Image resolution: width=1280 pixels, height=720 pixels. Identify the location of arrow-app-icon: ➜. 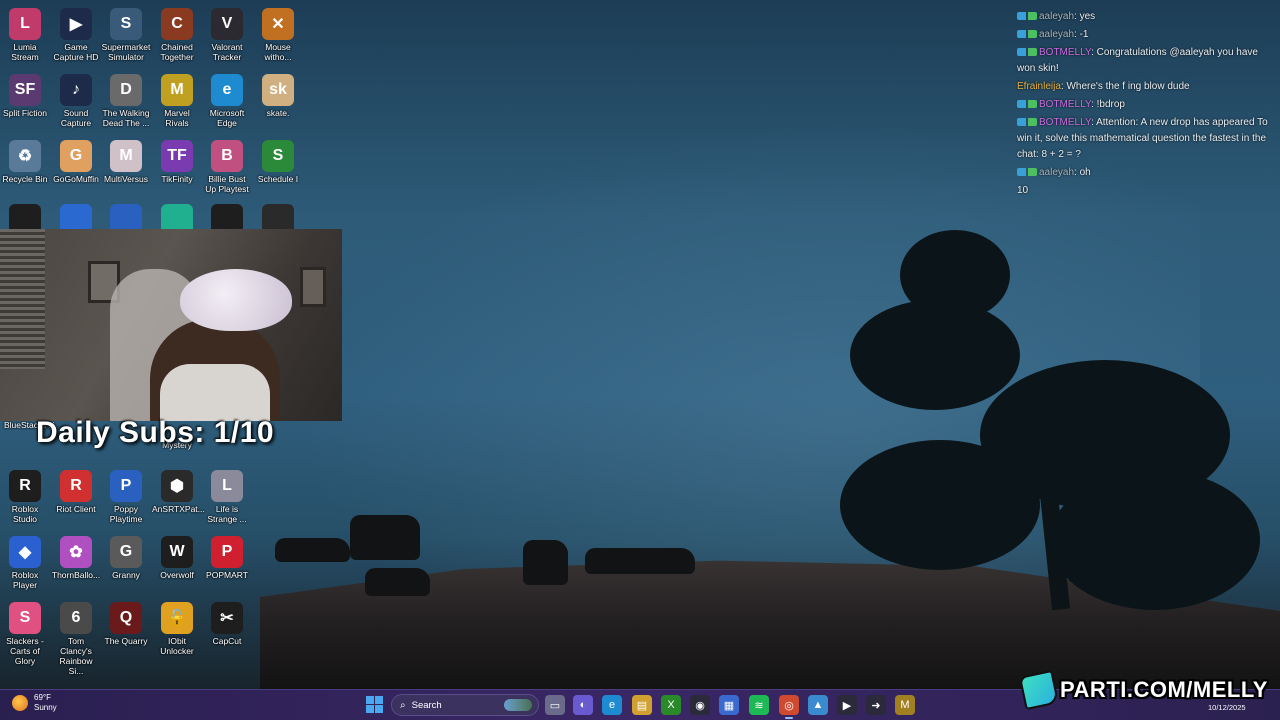
(876, 705).